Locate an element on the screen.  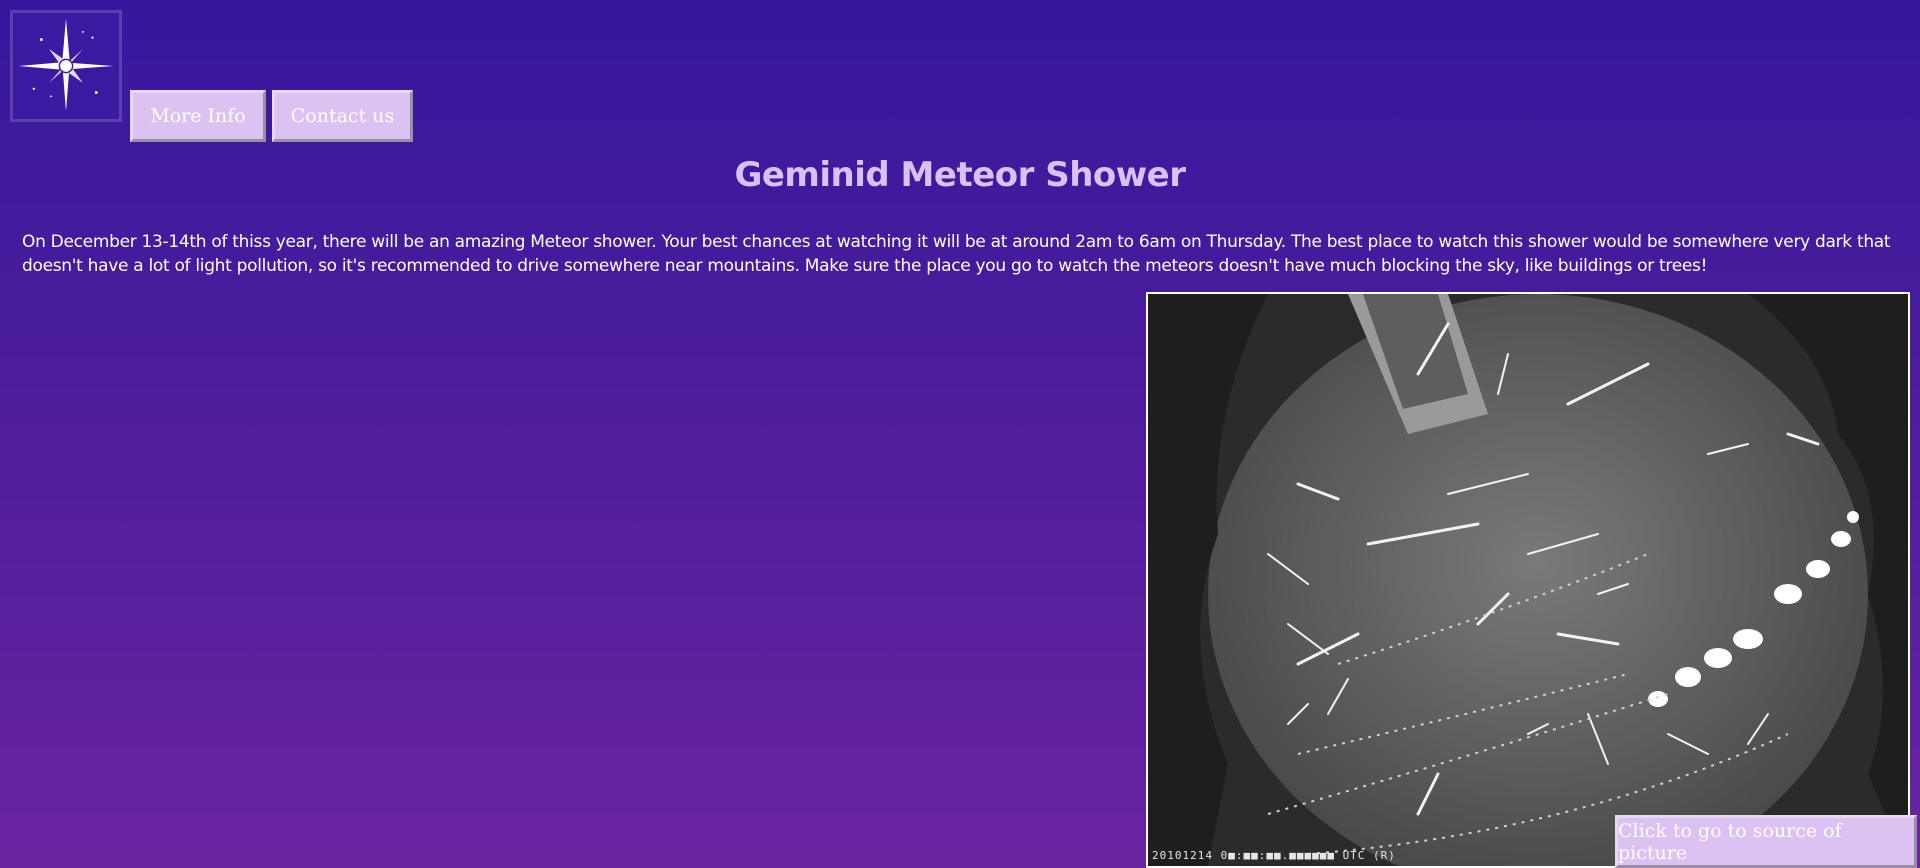
picture-source-button: Click to go to source of picture is located at coordinates (1766, 841).